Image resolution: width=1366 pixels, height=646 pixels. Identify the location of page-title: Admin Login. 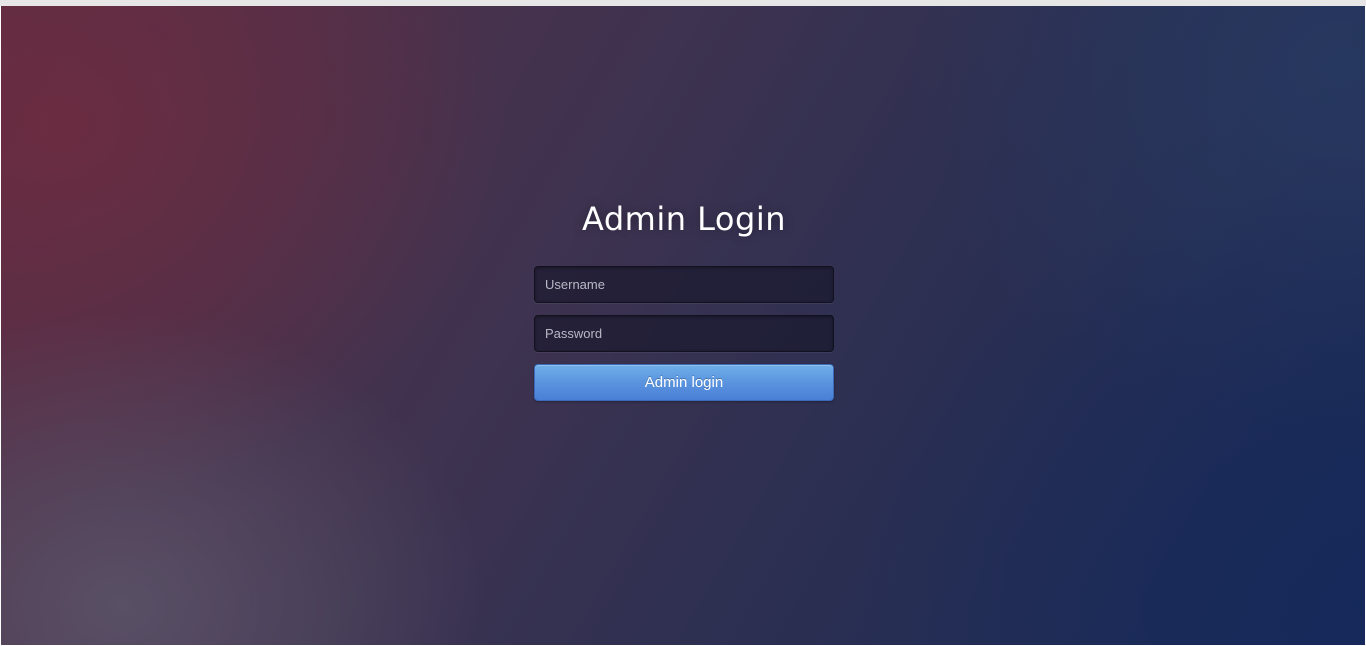
(684, 219).